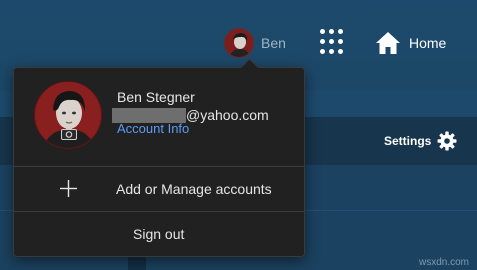 Image resolution: width=477 pixels, height=270 pixels. Describe the element at coordinates (156, 97) in the screenshot. I see `account-name: Ben Stegner` at that location.